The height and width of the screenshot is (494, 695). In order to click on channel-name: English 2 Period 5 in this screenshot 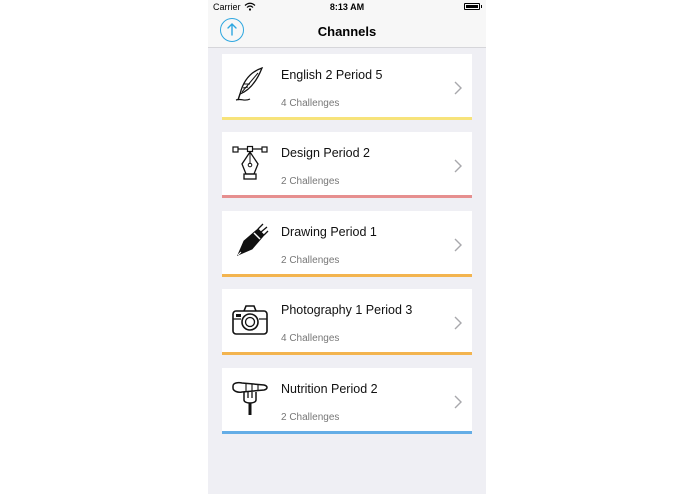, I will do `click(332, 75)`.